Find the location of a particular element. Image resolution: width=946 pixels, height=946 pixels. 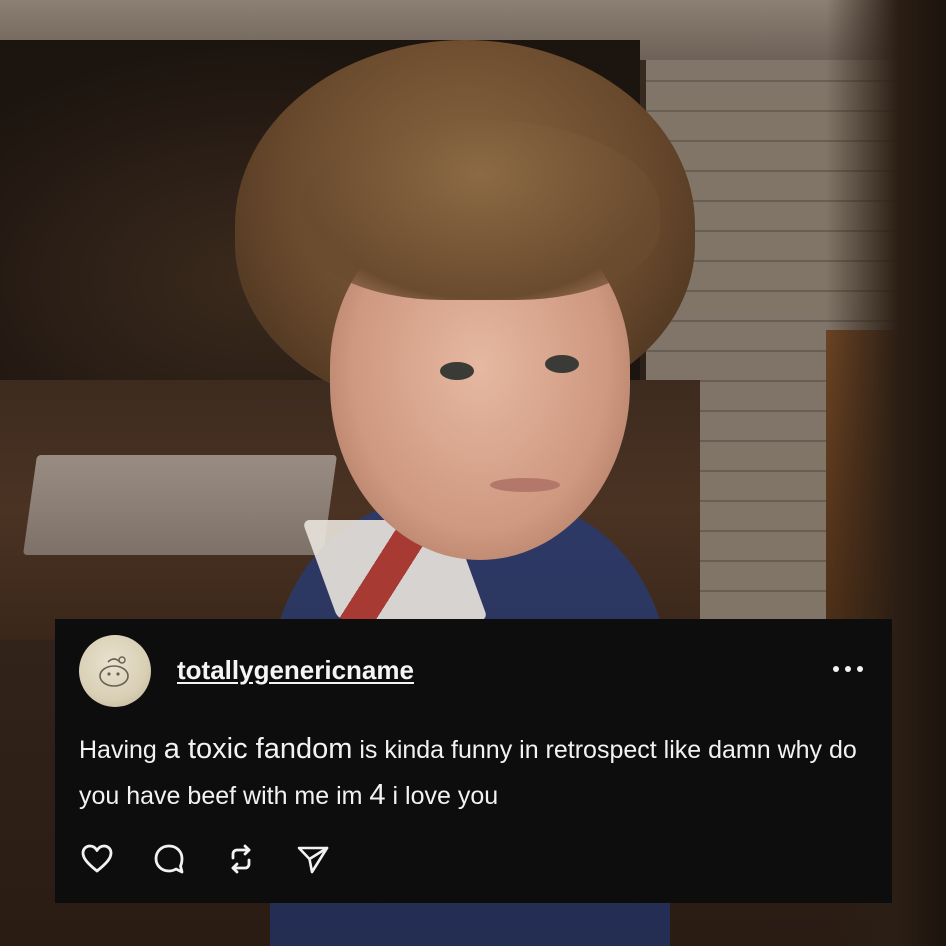

paper-plane-icon is located at coordinates (313, 860).